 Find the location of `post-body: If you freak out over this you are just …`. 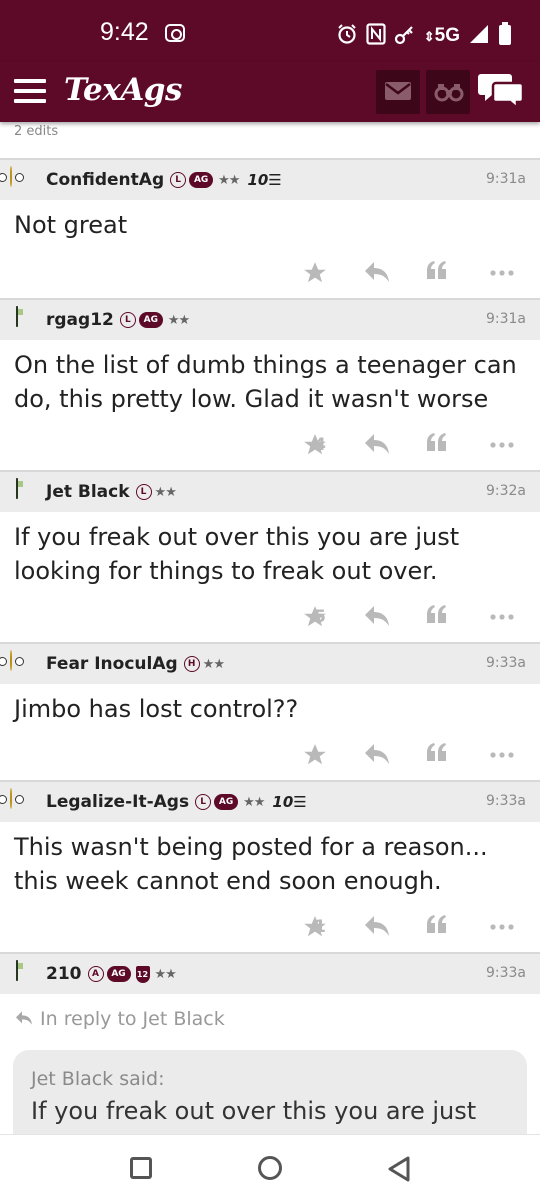

post-body: If you freak out over this you are just … is located at coordinates (237, 554).